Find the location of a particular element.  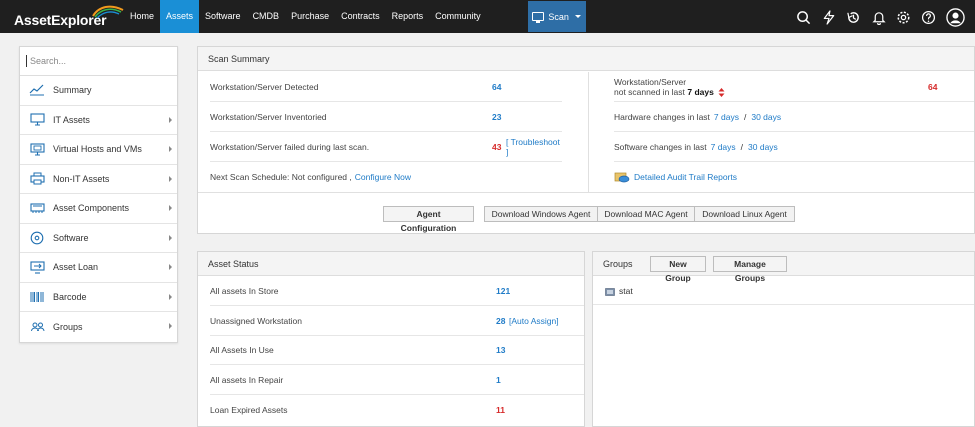

sidebar-item-non-it-assets: Non-IT Assets is located at coordinates (98, 179).